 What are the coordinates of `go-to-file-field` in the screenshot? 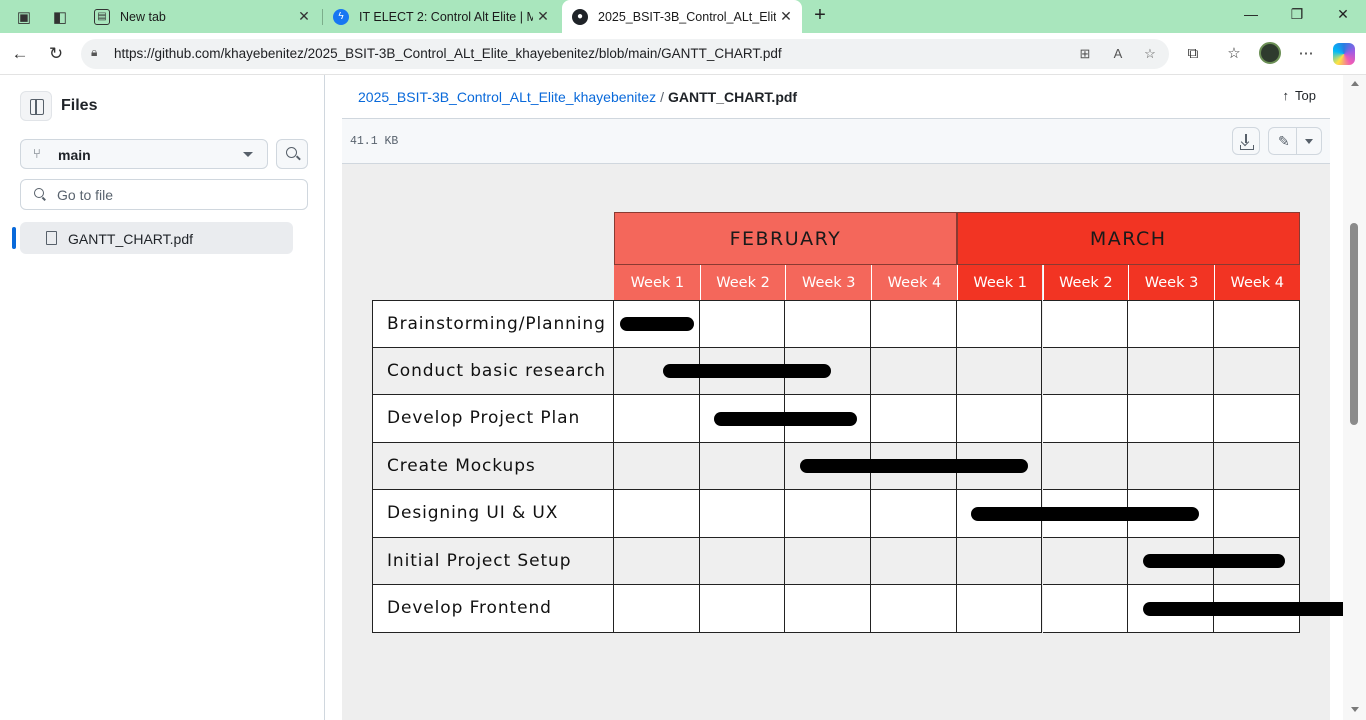 It's located at (164, 194).